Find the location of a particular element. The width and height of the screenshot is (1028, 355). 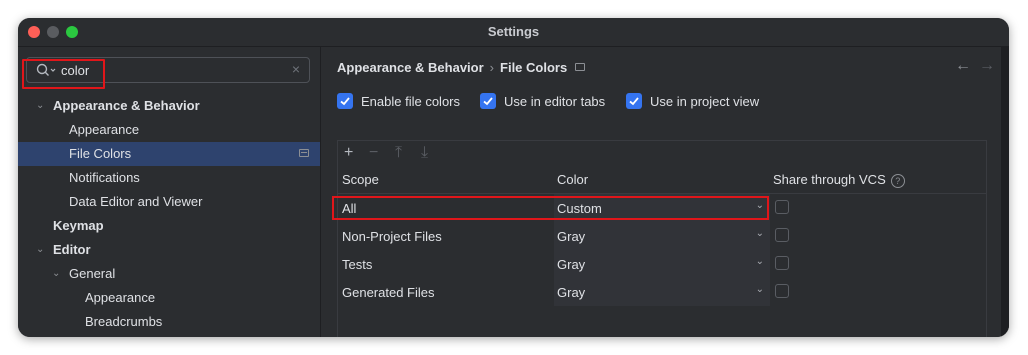

checkbox-label: Use in project view is located at coordinates (705, 101).